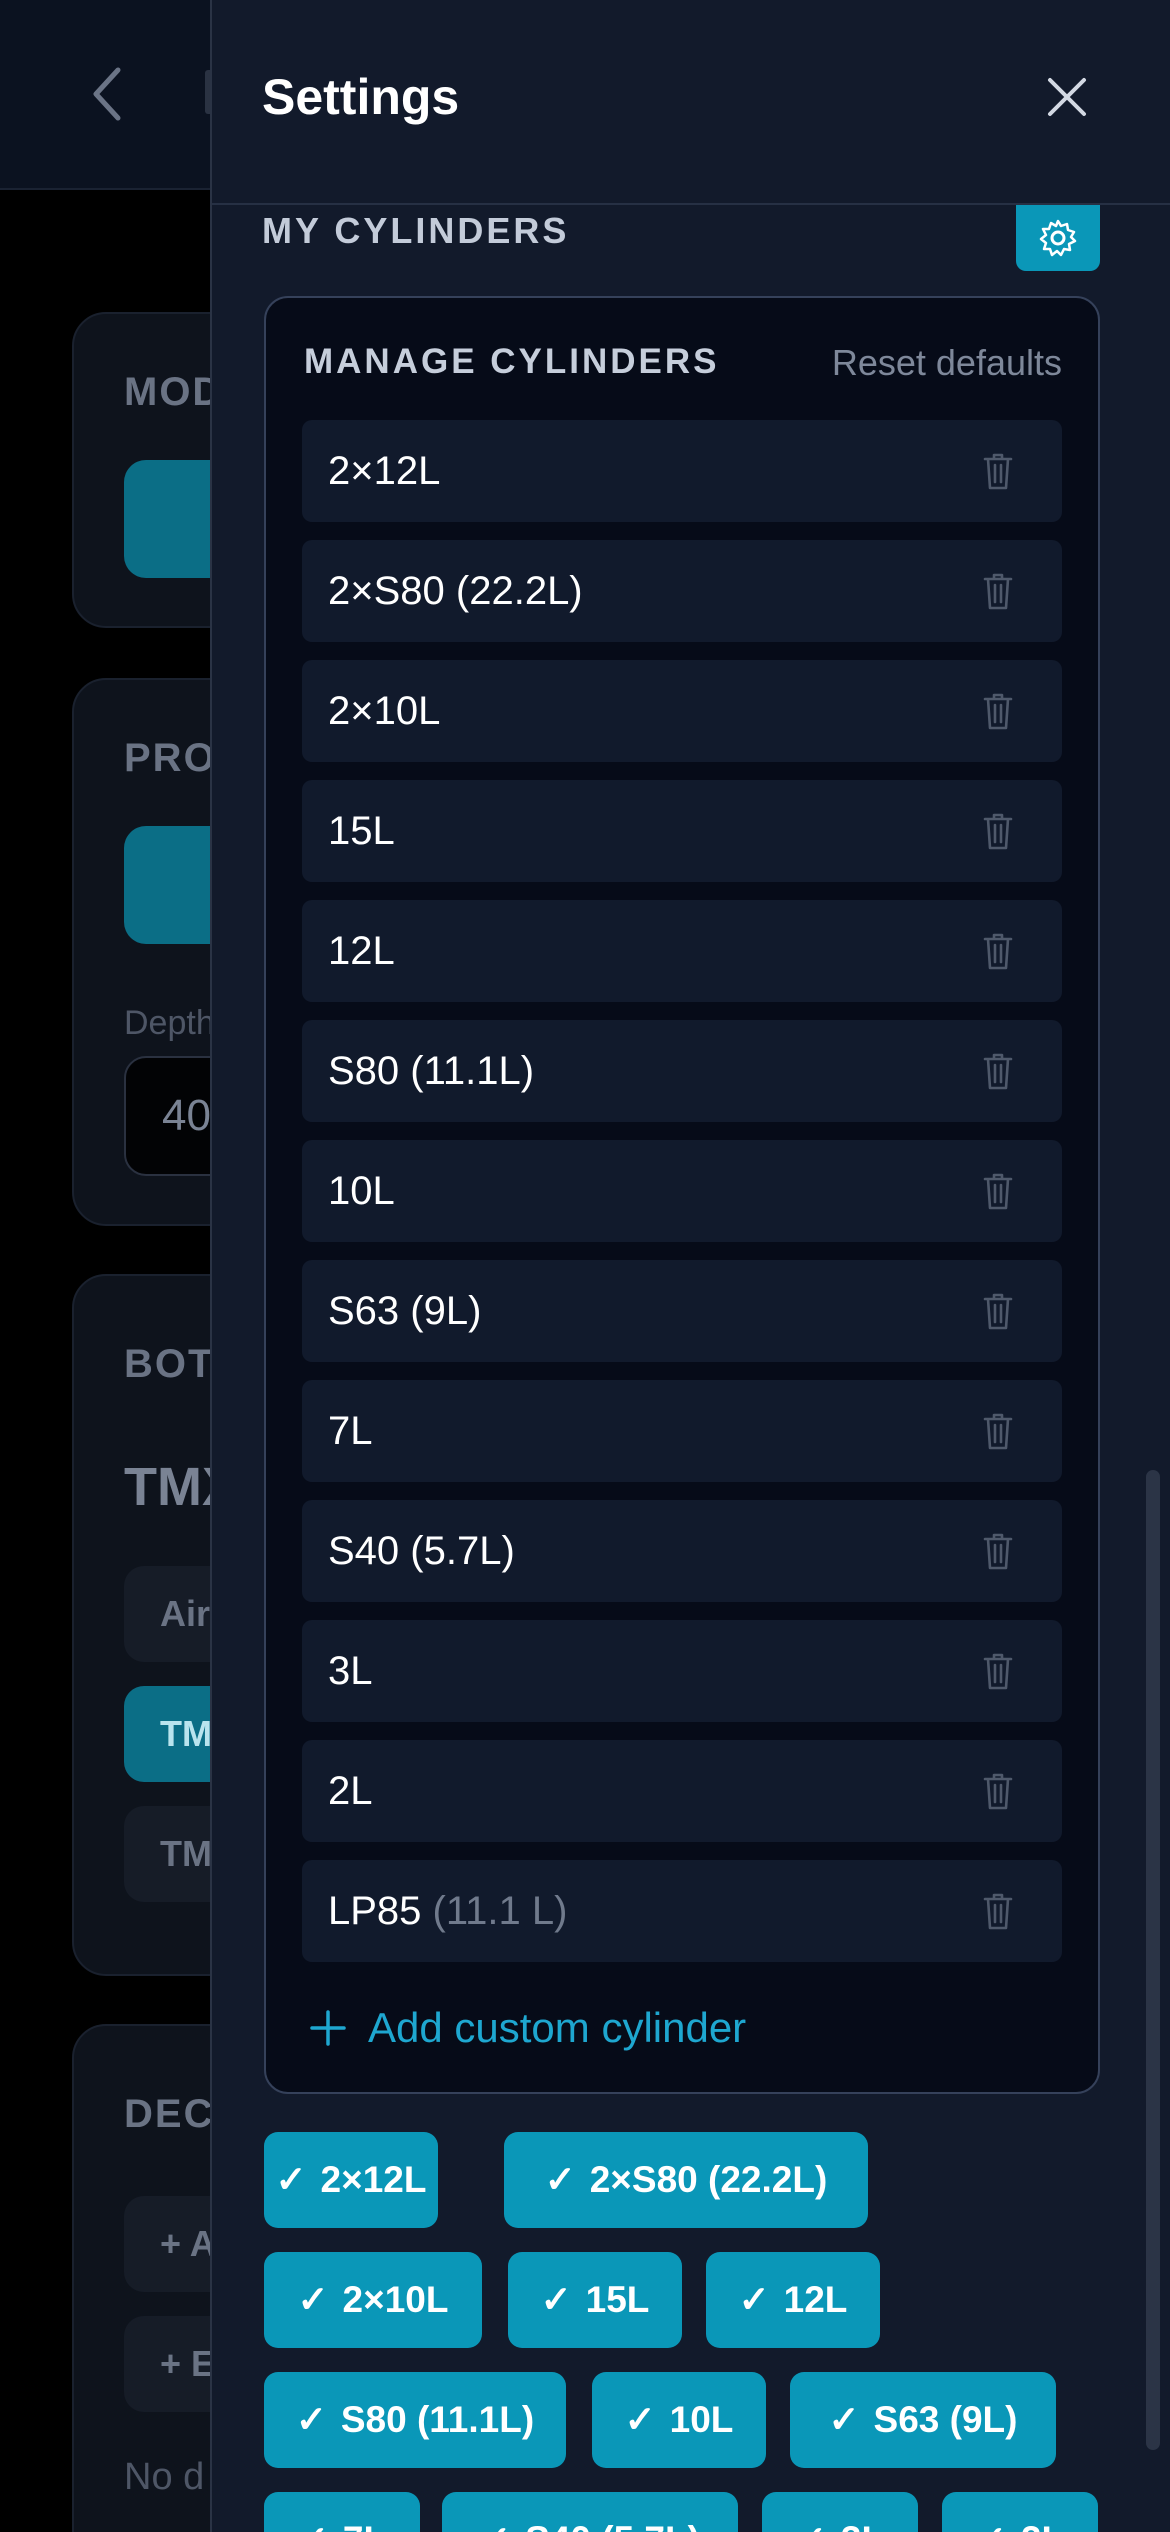 The height and width of the screenshot is (2532, 1170). Describe the element at coordinates (682, 591) in the screenshot. I see `cylinder-row: 2×S80 (22.2L)` at that location.